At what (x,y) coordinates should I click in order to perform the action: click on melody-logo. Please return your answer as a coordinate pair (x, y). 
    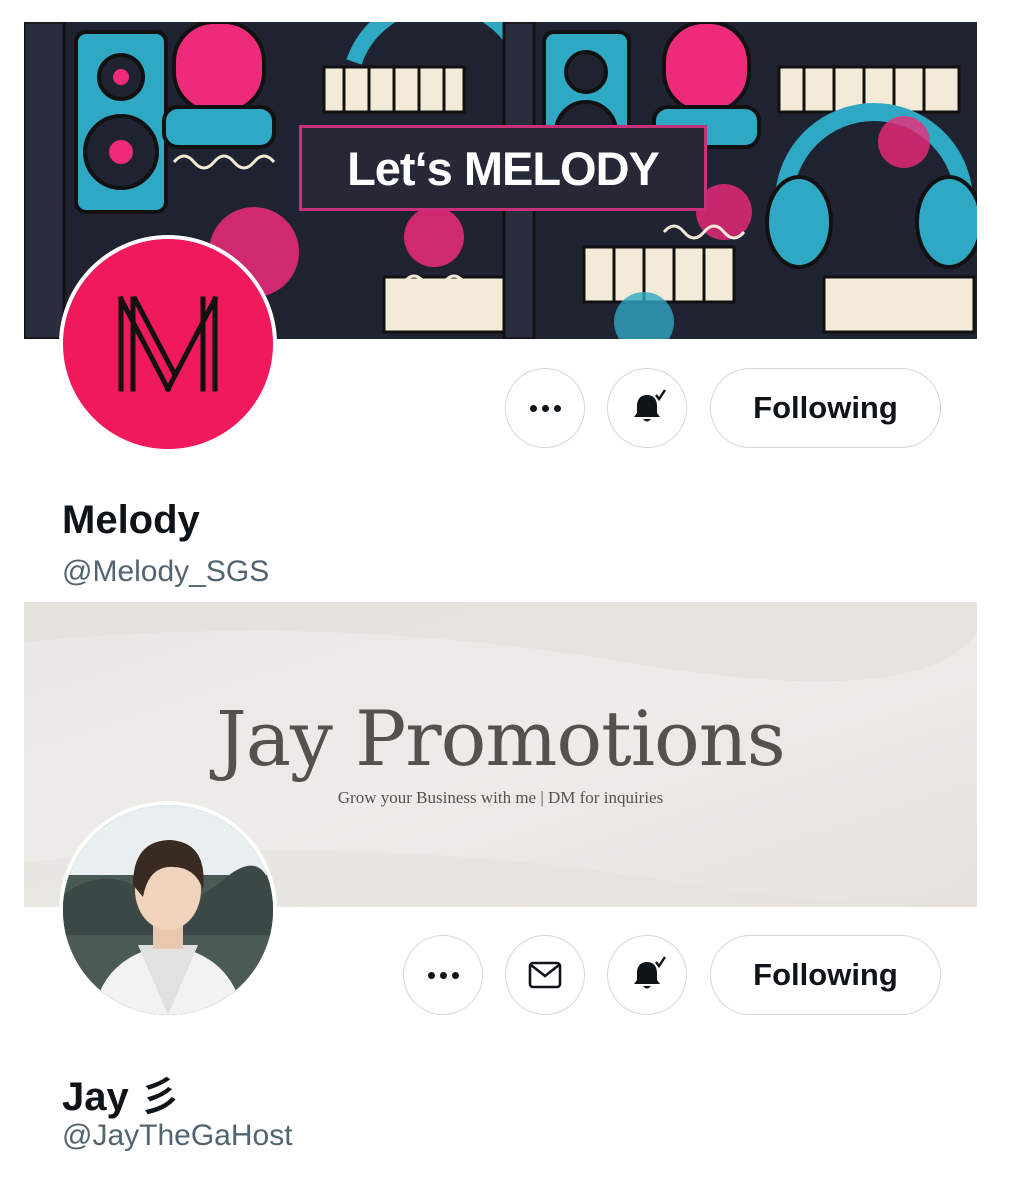
    Looking at the image, I should click on (168, 344).